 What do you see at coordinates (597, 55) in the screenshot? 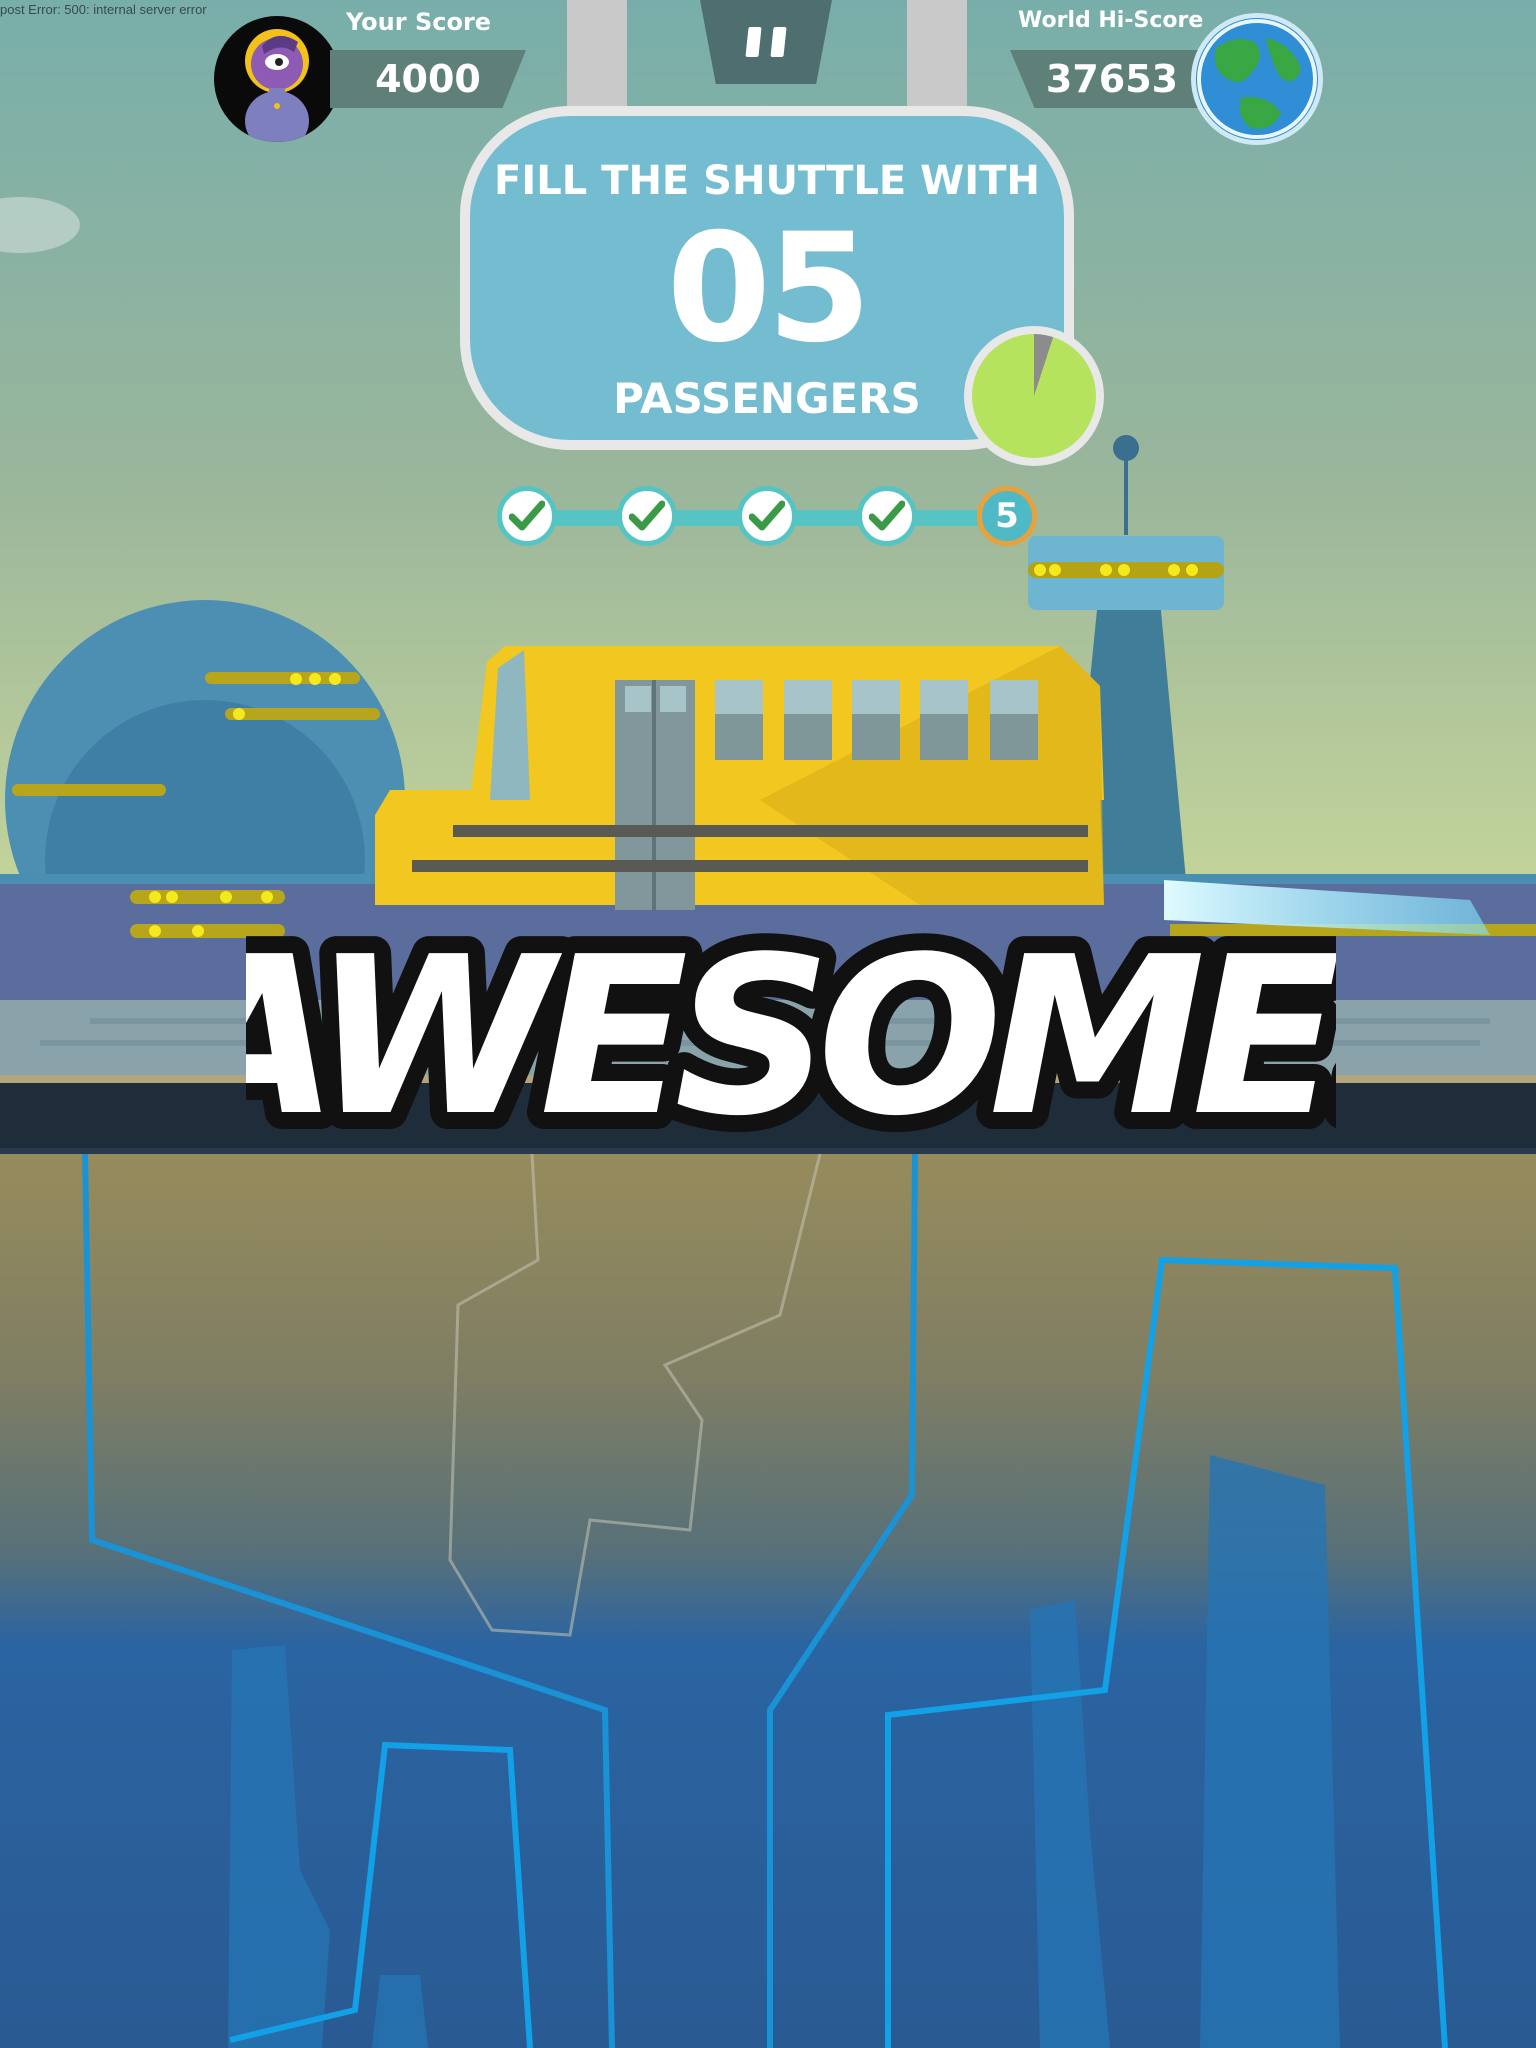
I see `sign-hanger-left` at bounding box center [597, 55].